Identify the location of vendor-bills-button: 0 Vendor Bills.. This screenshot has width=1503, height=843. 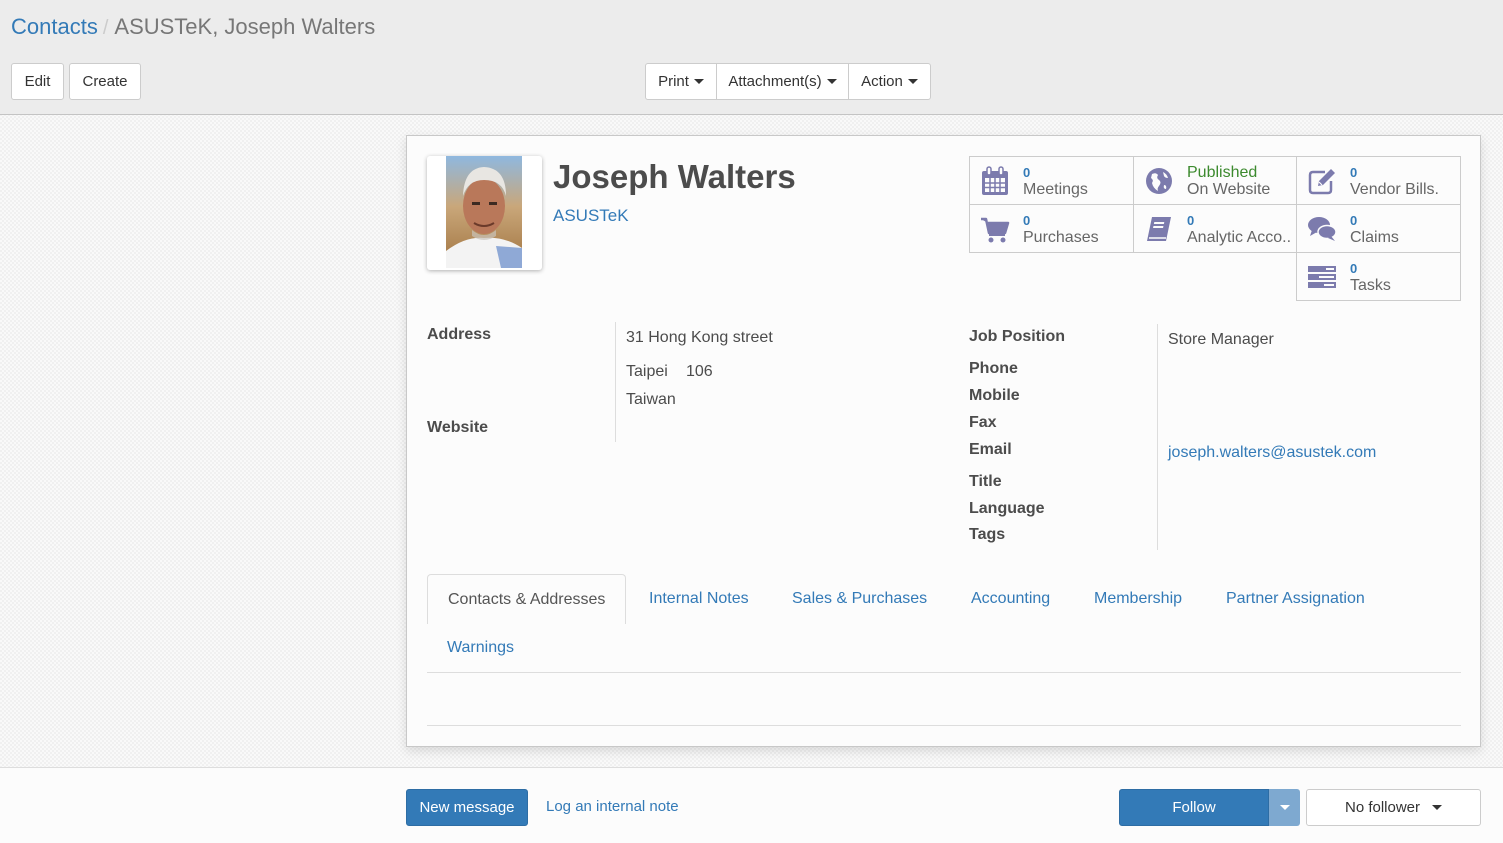
(1378, 180).